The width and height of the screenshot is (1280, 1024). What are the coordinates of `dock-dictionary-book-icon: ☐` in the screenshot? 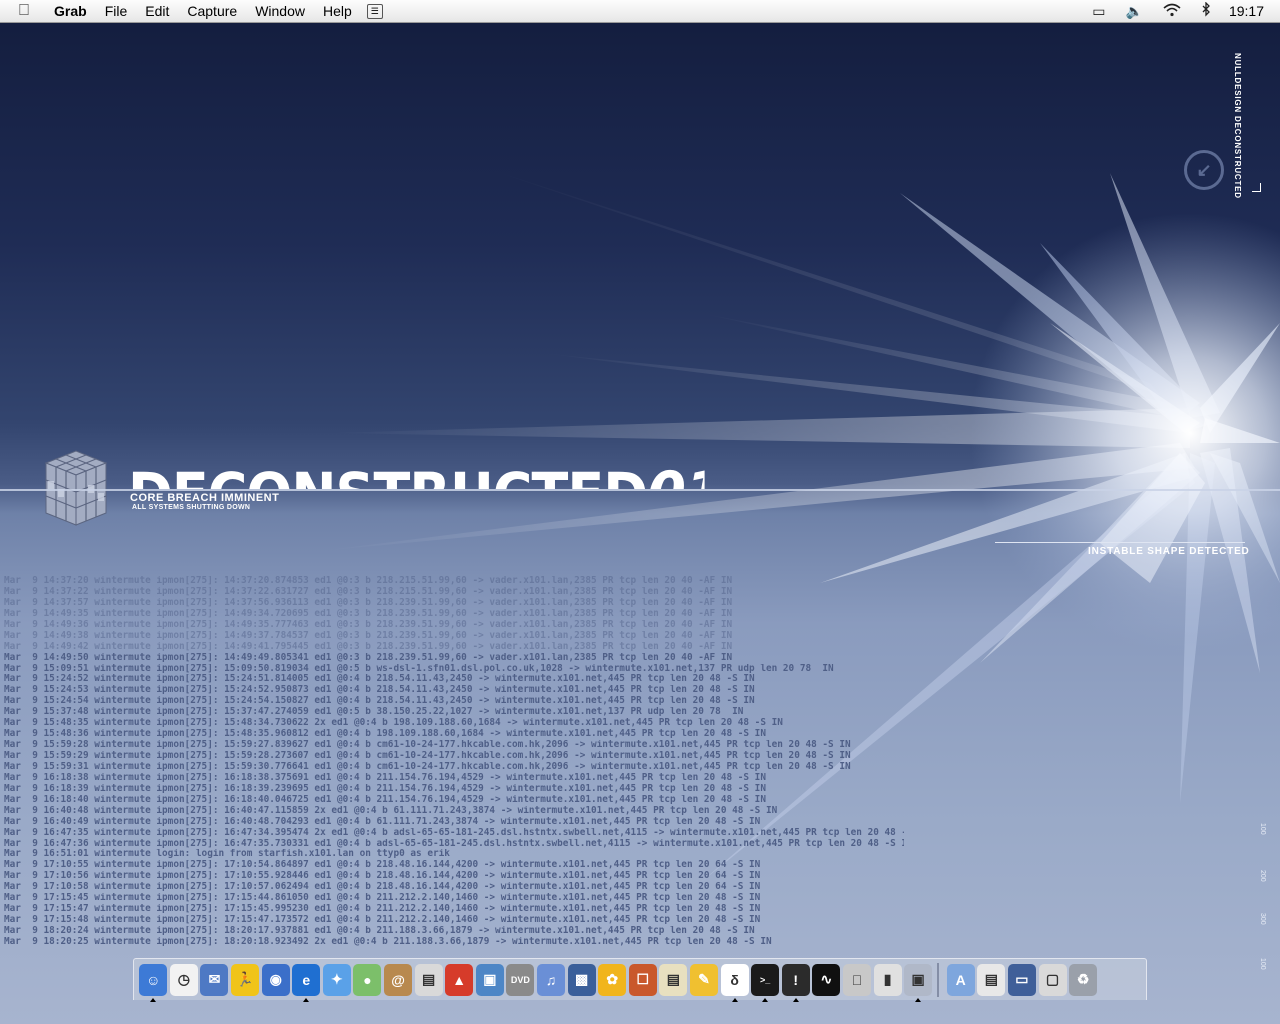 It's located at (642, 979).